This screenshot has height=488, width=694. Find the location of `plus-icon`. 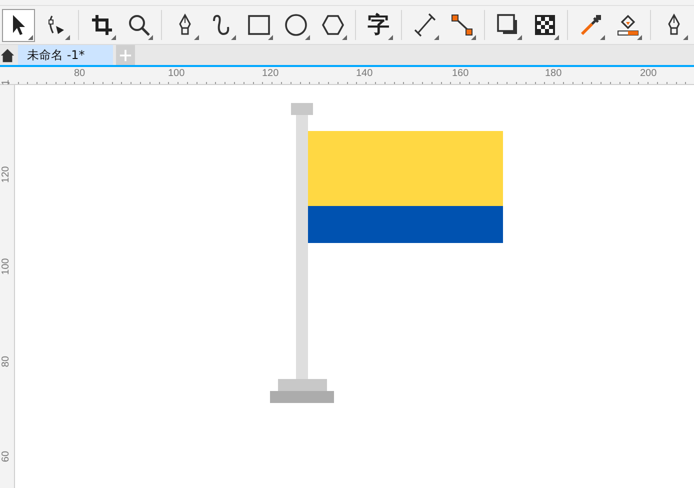

plus-icon is located at coordinates (125, 55).